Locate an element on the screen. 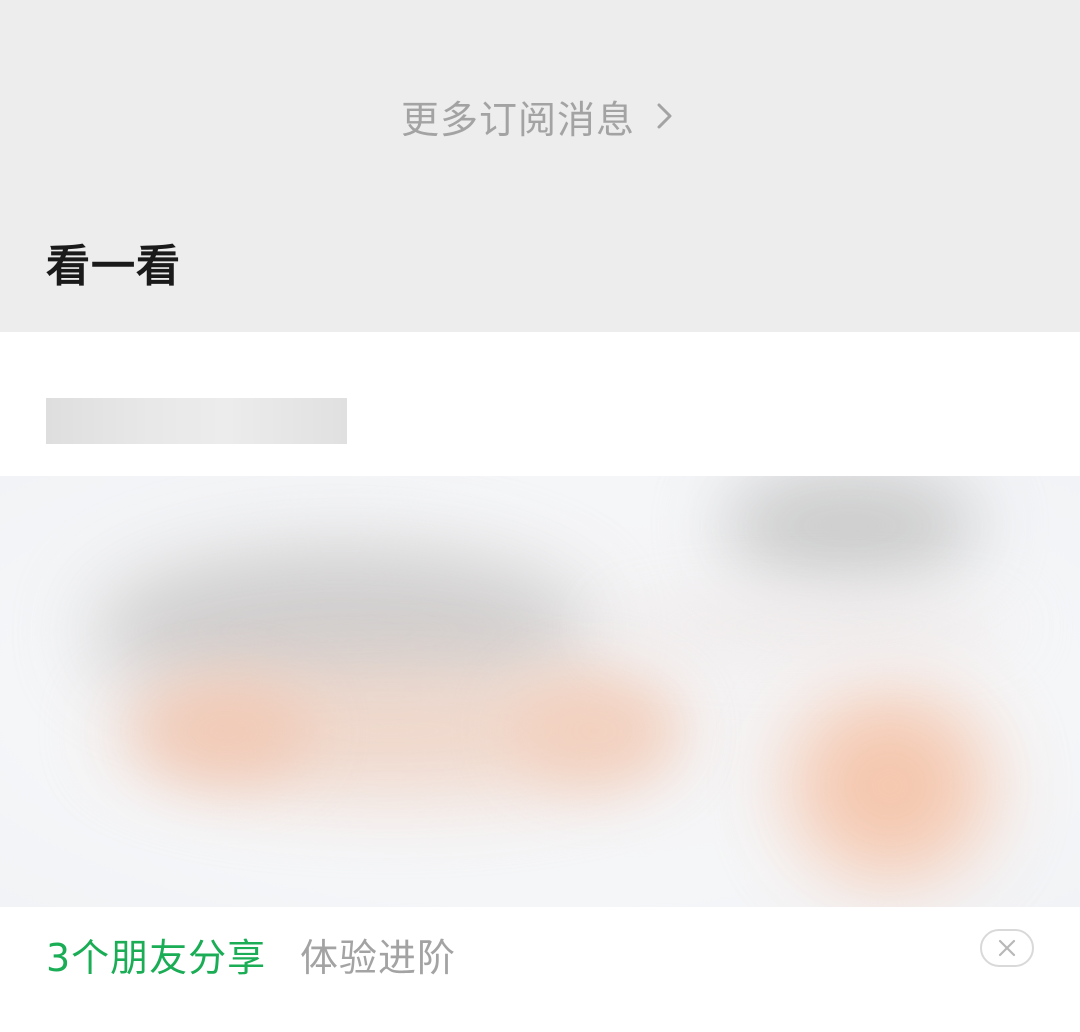 This screenshot has width=1080, height=1032. friends-shared-label: 3个朋友分享 is located at coordinates (156, 954).